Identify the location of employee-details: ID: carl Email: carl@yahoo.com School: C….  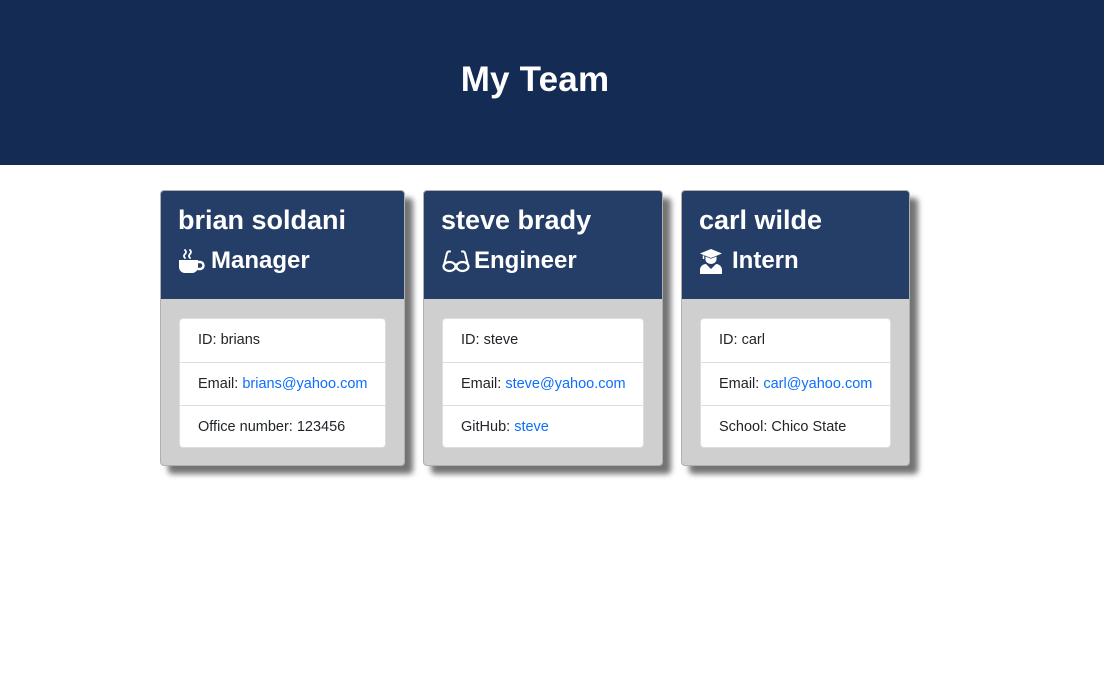
(795, 383).